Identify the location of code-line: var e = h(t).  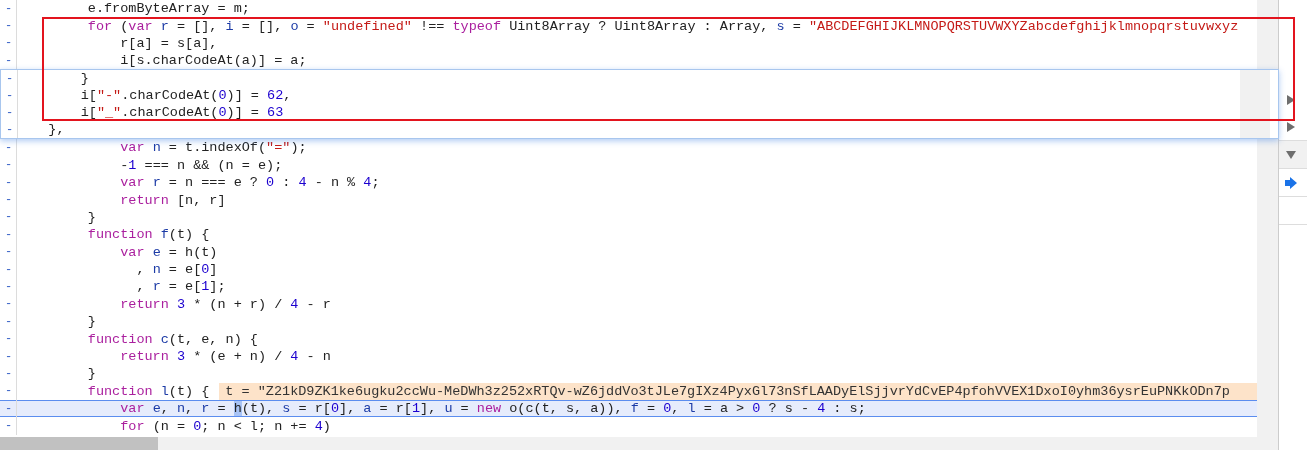
(169, 252).